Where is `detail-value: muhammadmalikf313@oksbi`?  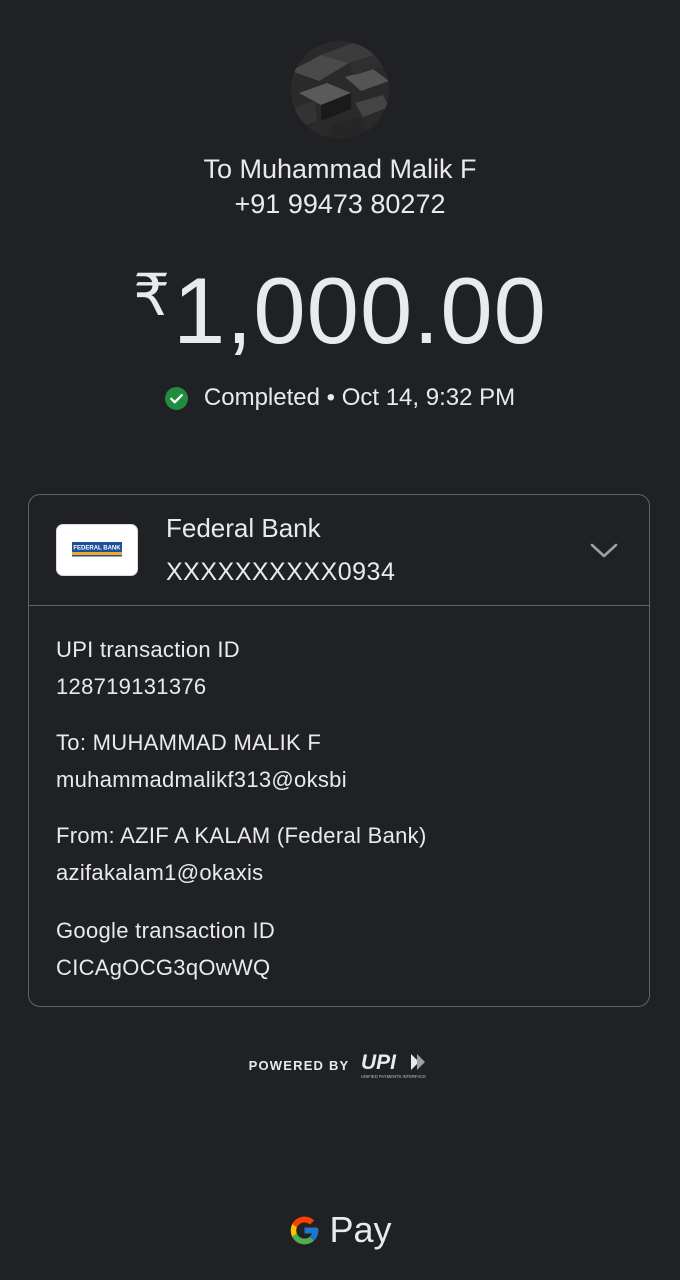 detail-value: muhammadmalikf313@oksbi is located at coordinates (341, 780).